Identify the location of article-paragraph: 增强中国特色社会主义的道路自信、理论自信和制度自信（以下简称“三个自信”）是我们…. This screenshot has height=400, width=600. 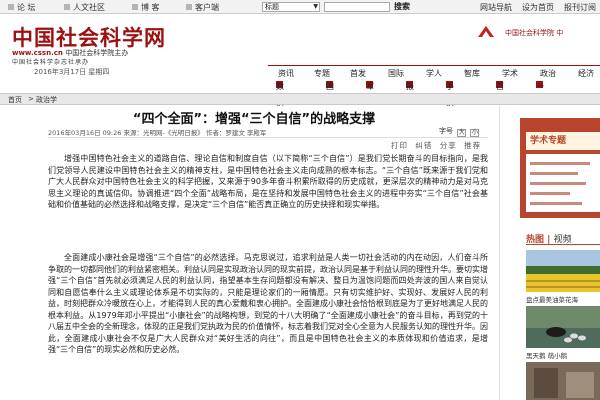
(268, 181).